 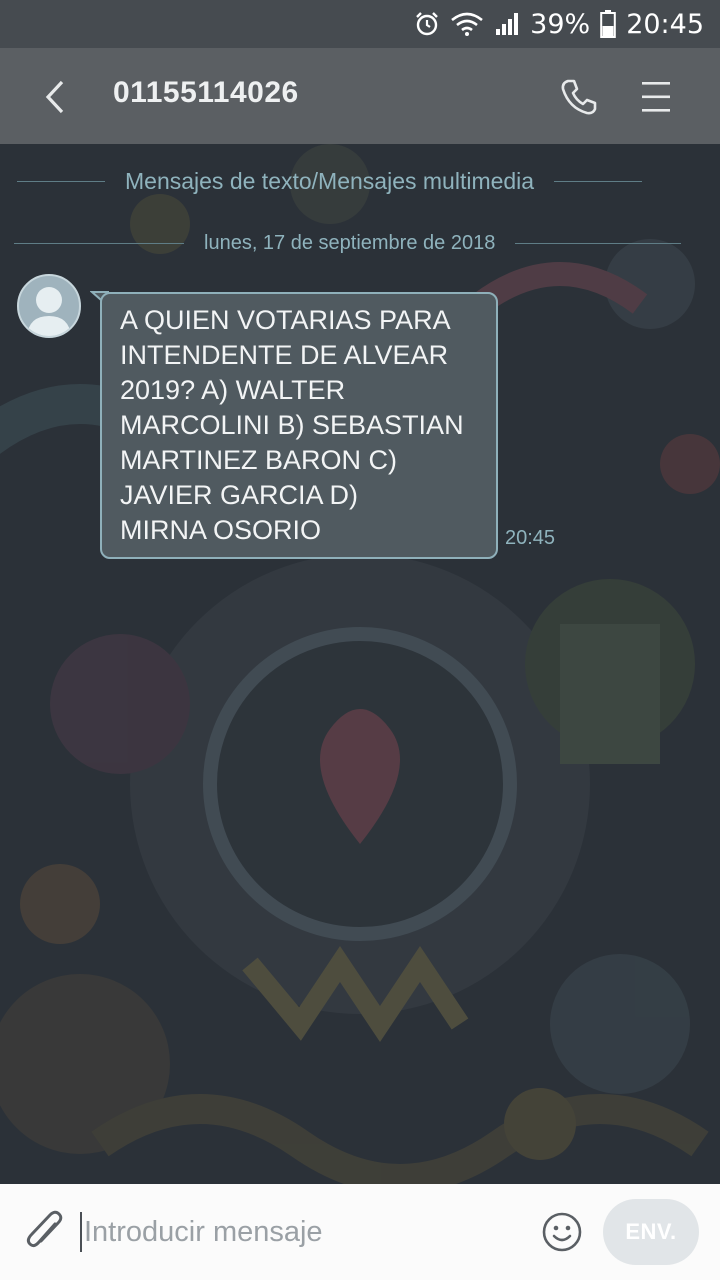 What do you see at coordinates (206, 93) in the screenshot?
I see `contact-number: 01155114026` at bounding box center [206, 93].